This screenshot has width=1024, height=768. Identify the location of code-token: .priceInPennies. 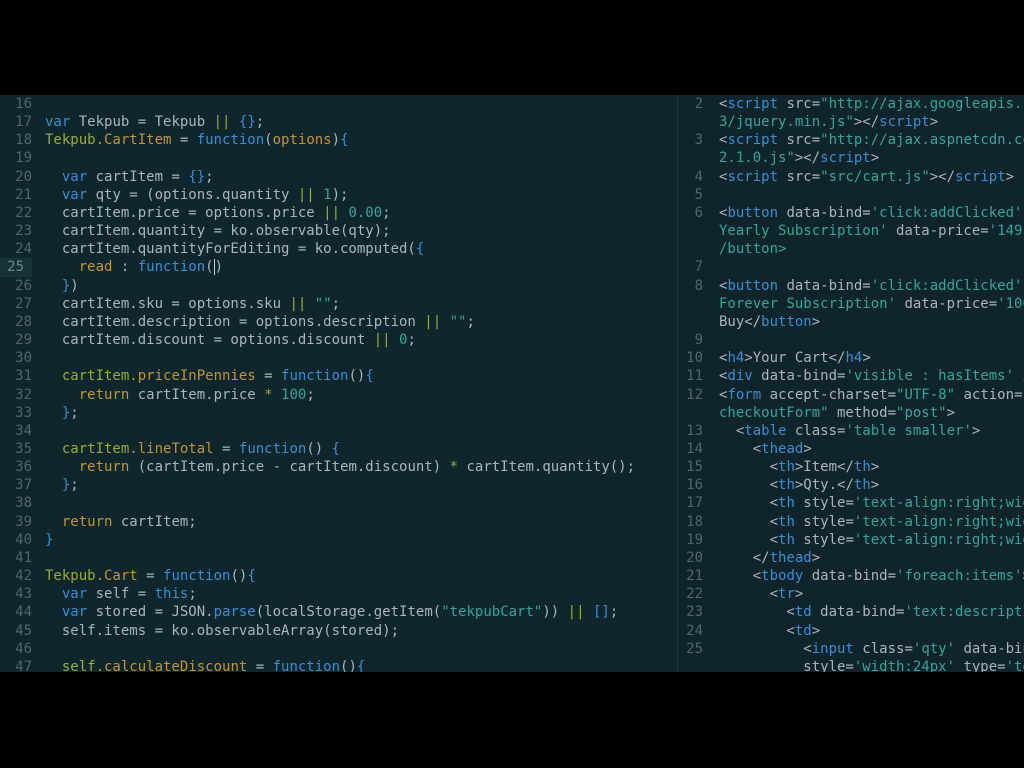
(192, 376).